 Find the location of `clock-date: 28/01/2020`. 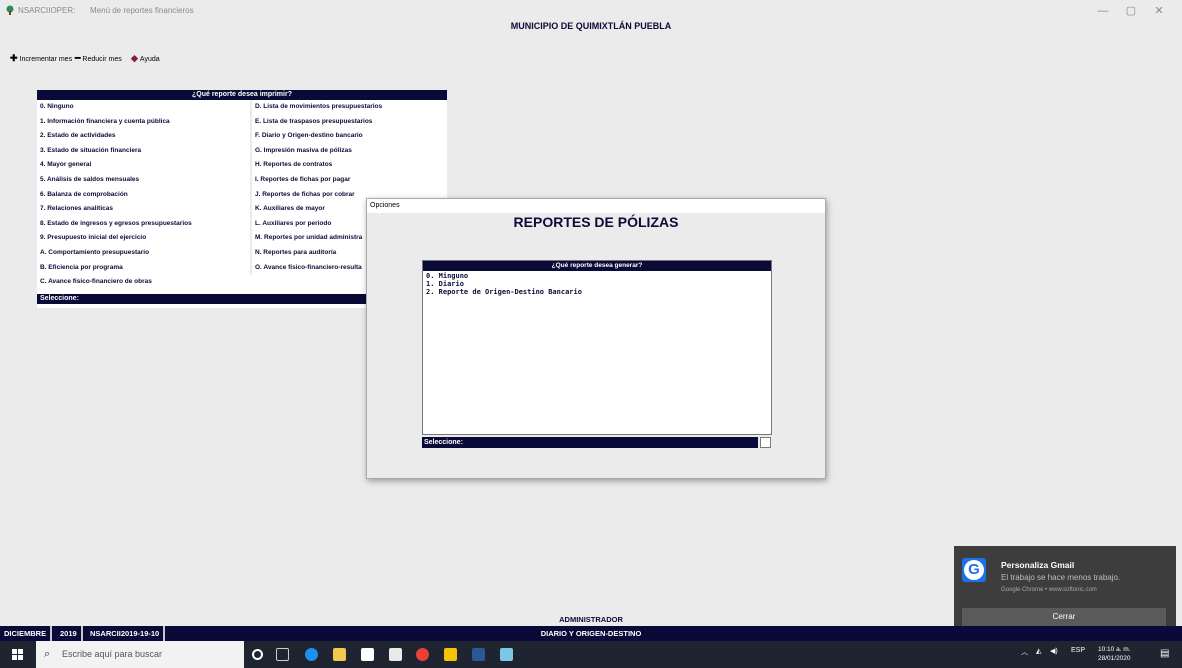

clock-date: 28/01/2020 is located at coordinates (1114, 658).